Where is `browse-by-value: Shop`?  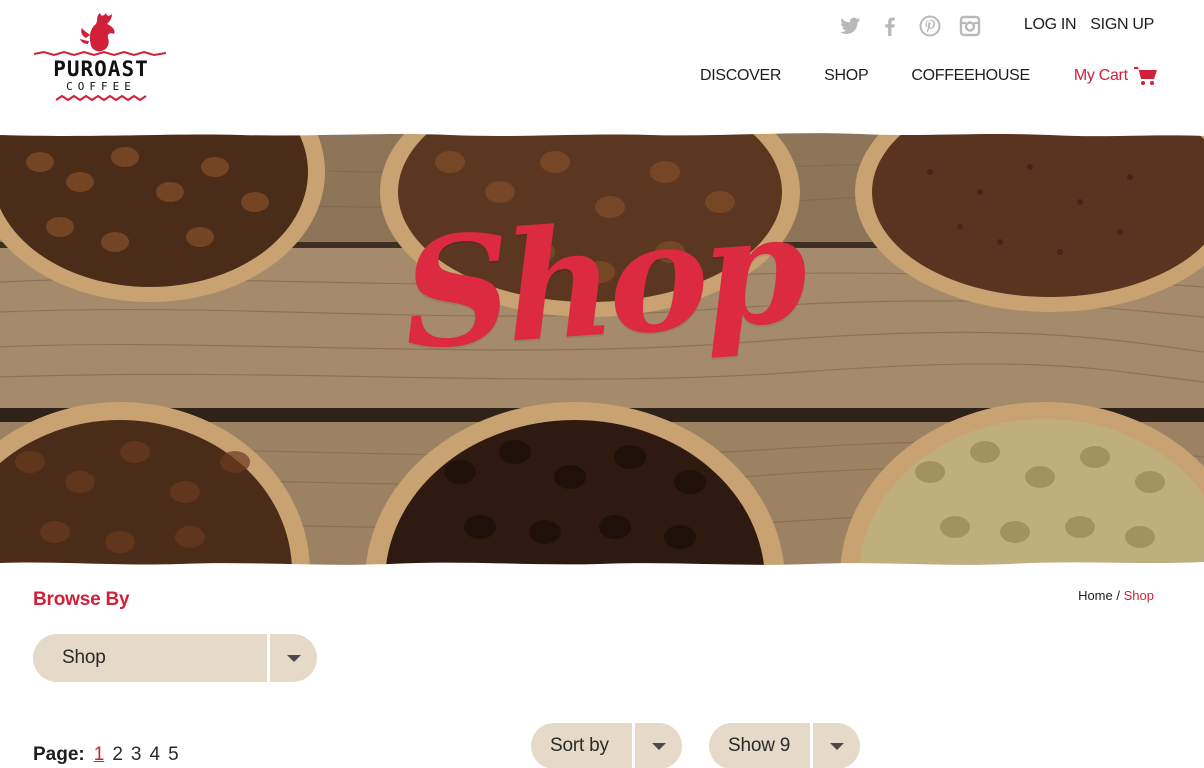 browse-by-value: Shop is located at coordinates (84, 657).